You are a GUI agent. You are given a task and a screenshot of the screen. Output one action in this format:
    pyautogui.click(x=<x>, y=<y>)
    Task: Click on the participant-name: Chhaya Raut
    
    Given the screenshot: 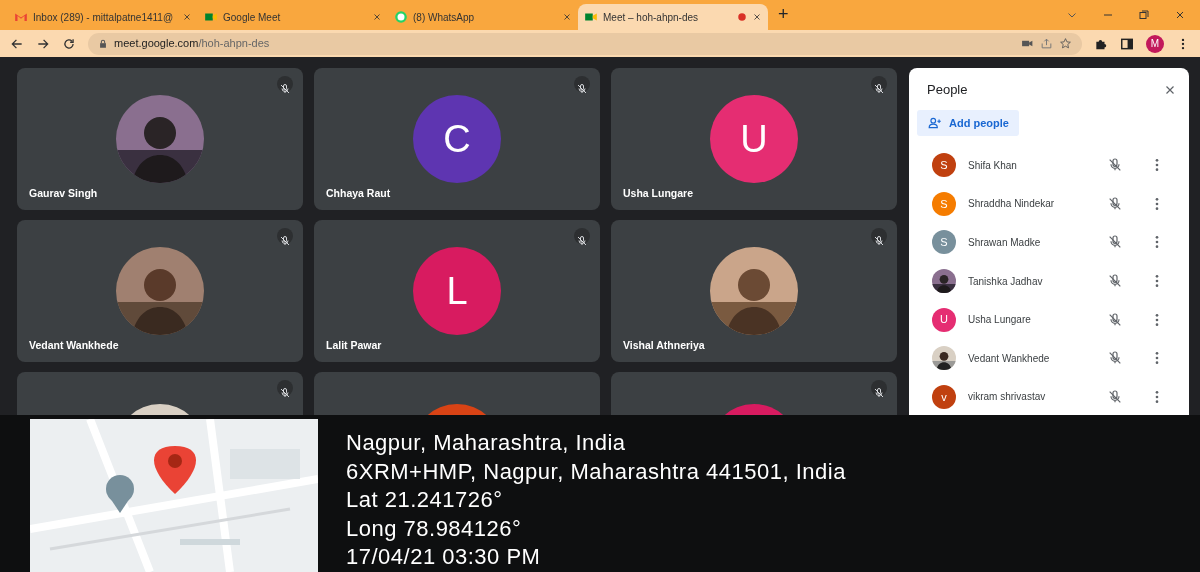 What is the action you would take?
    pyautogui.click(x=358, y=194)
    